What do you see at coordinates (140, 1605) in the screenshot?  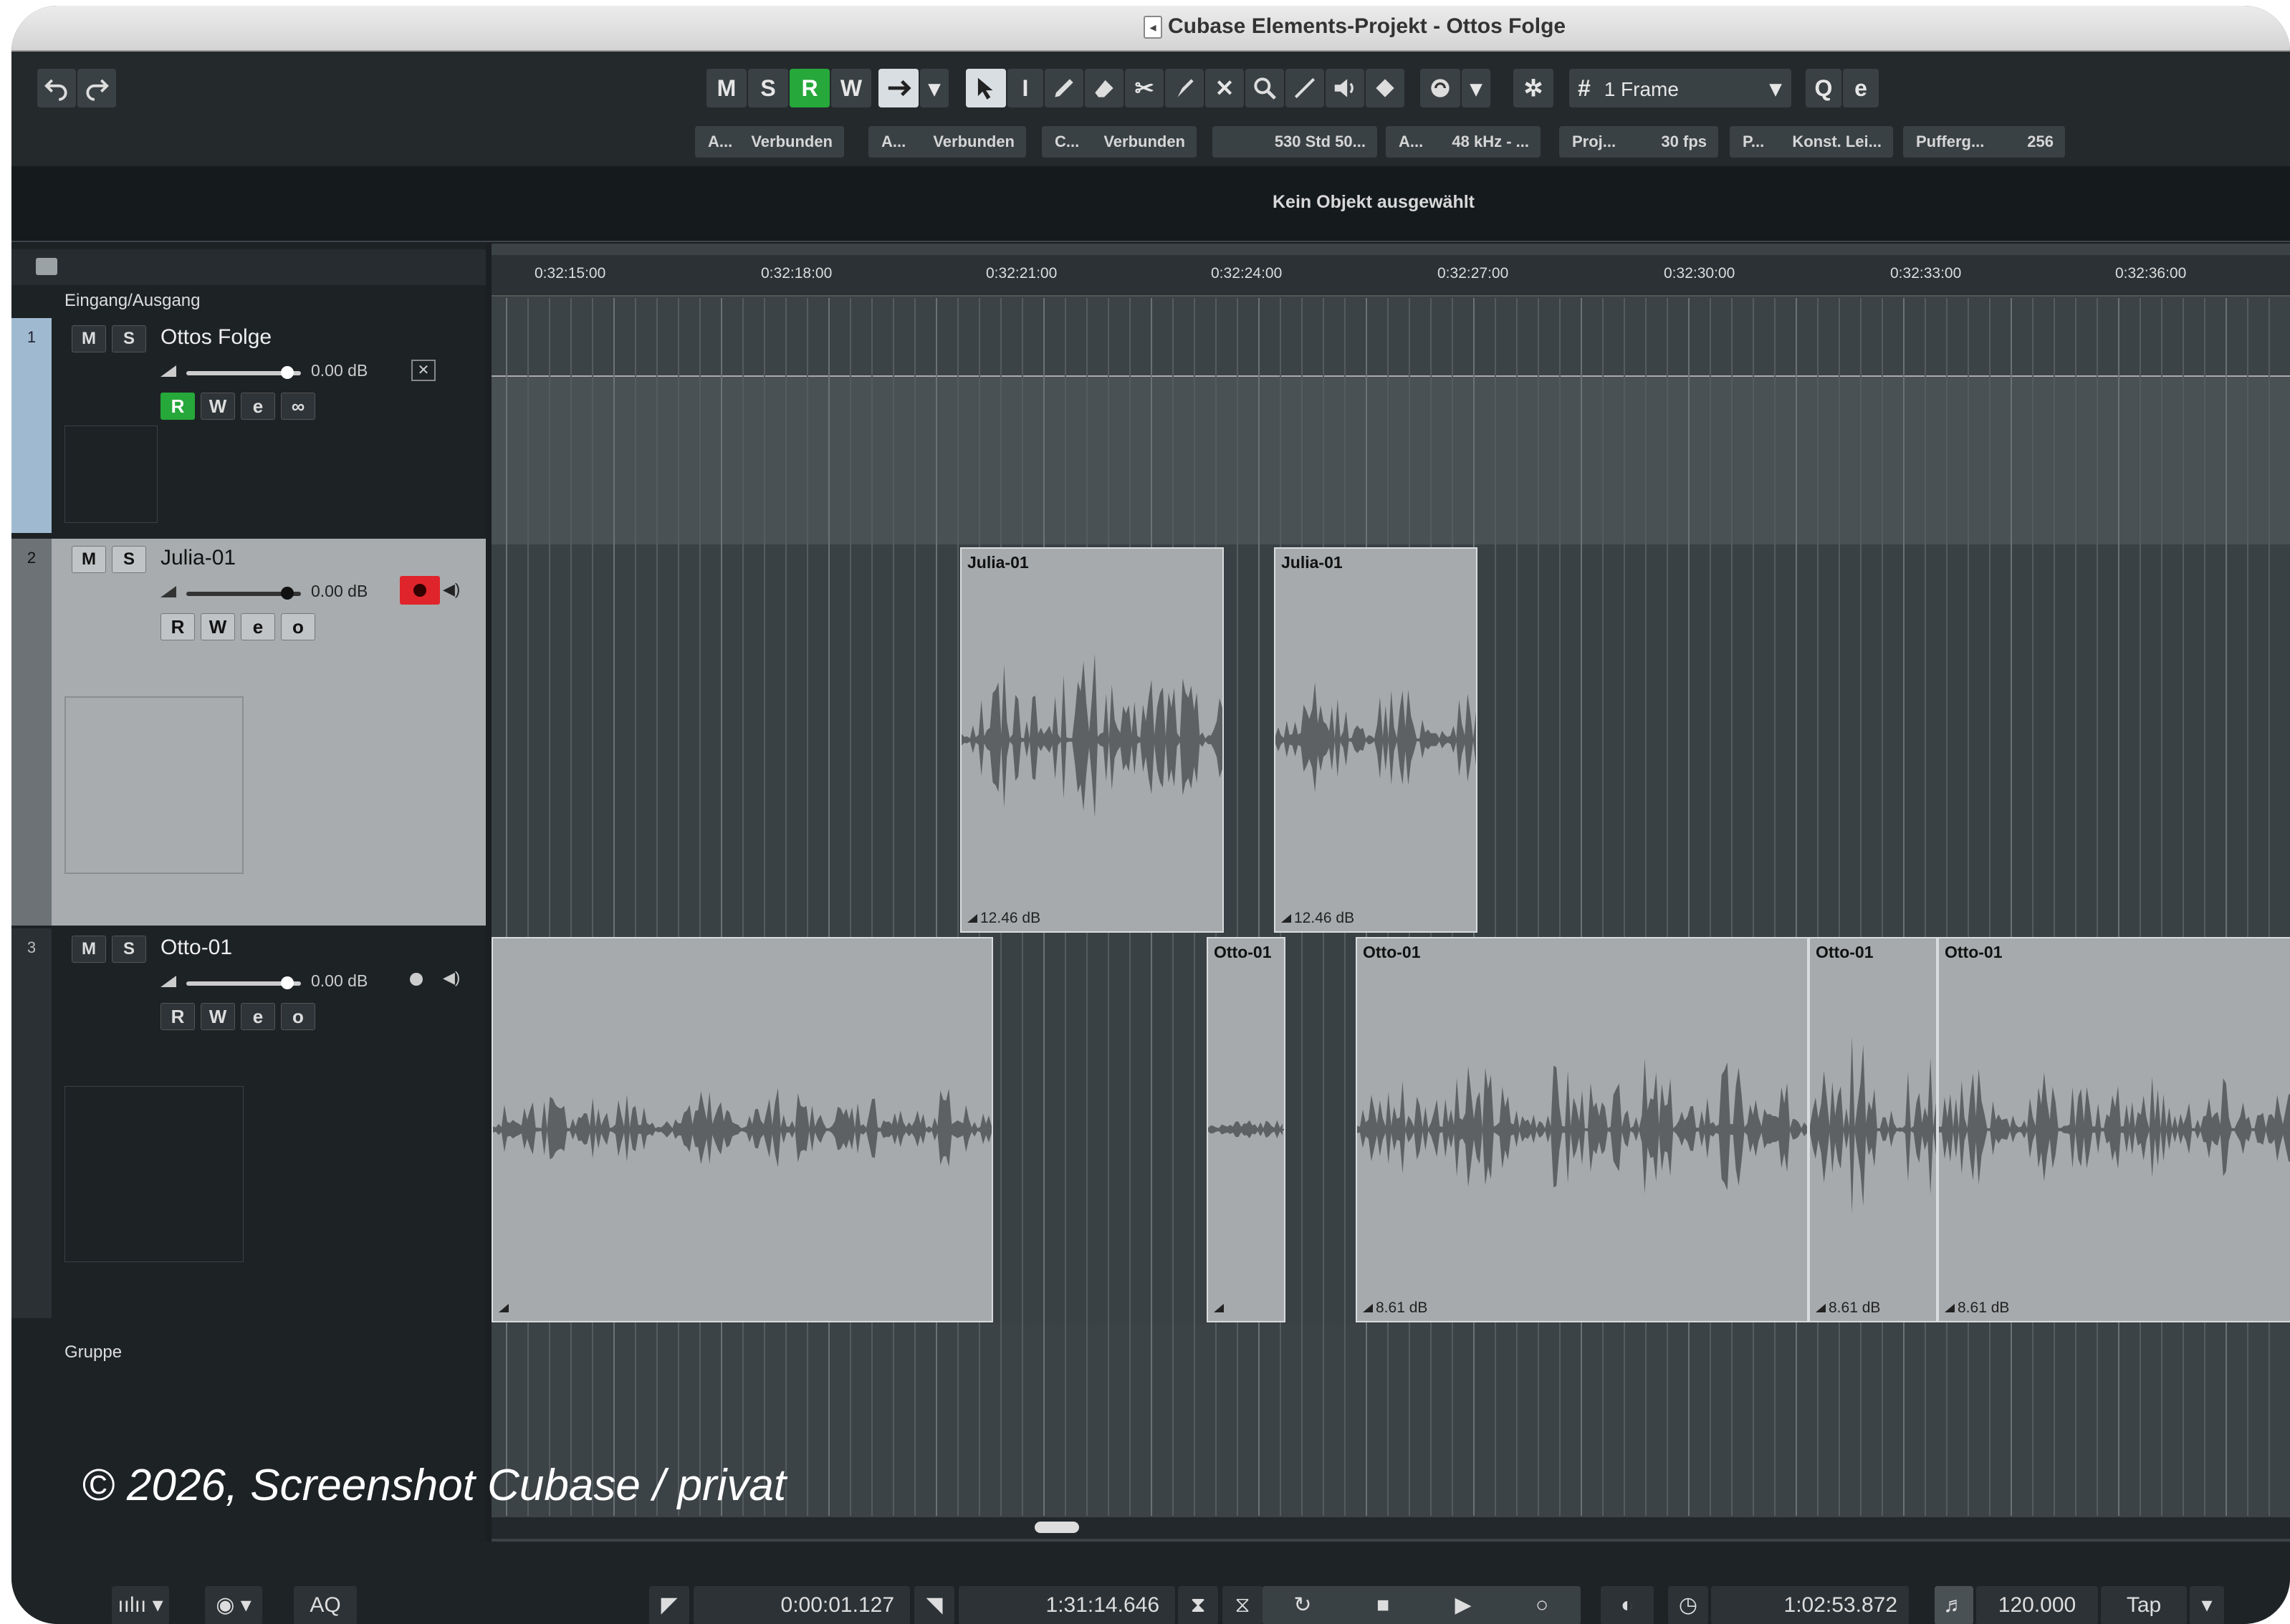 I see `waveform-icon: ıılıı ▾` at bounding box center [140, 1605].